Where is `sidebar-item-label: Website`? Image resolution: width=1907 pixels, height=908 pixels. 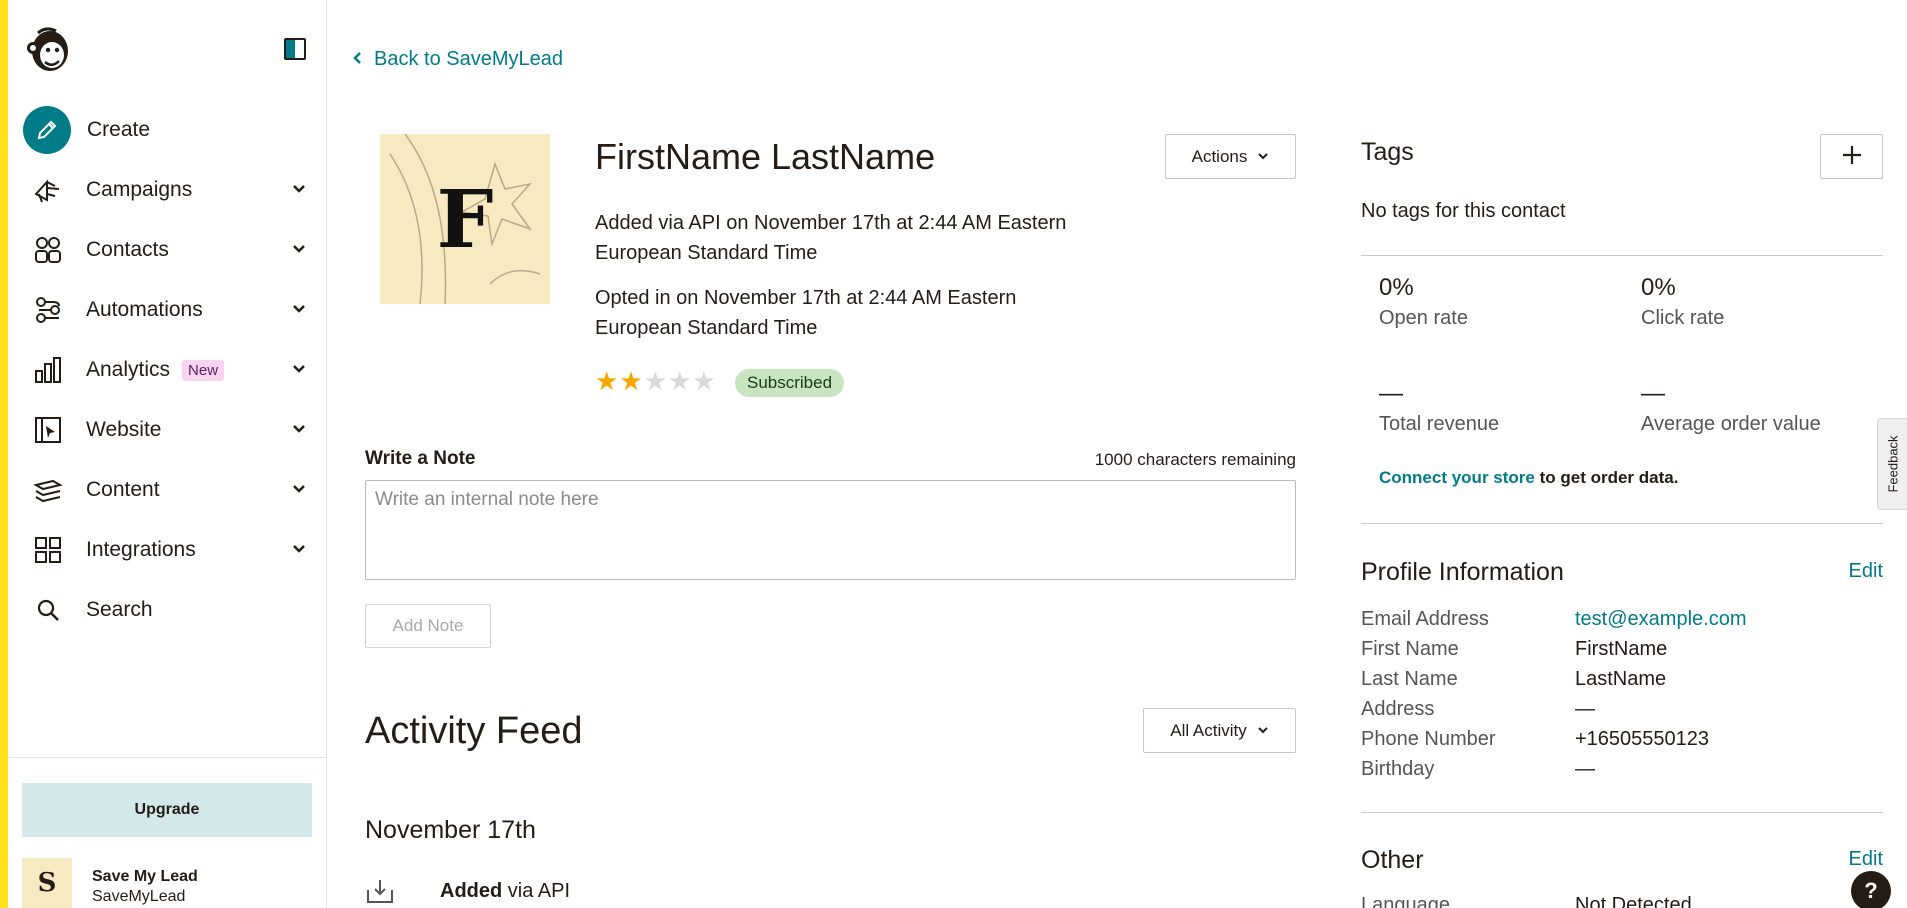
sidebar-item-label: Website is located at coordinates (124, 429).